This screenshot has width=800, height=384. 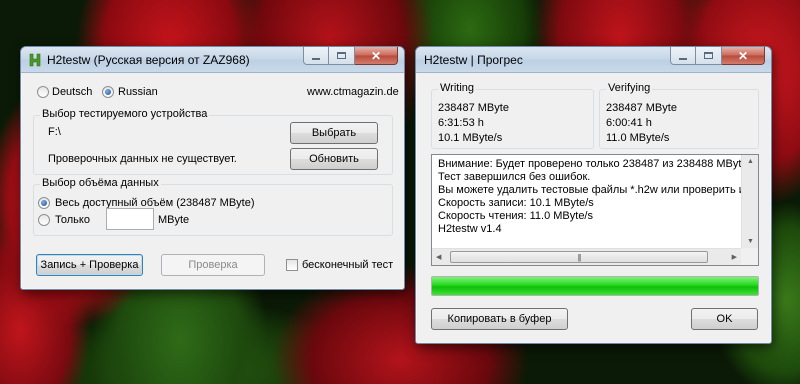 What do you see at coordinates (148, 60) in the screenshot?
I see `main-window-title: H2testw (Русская версия от ZAZ968)` at bounding box center [148, 60].